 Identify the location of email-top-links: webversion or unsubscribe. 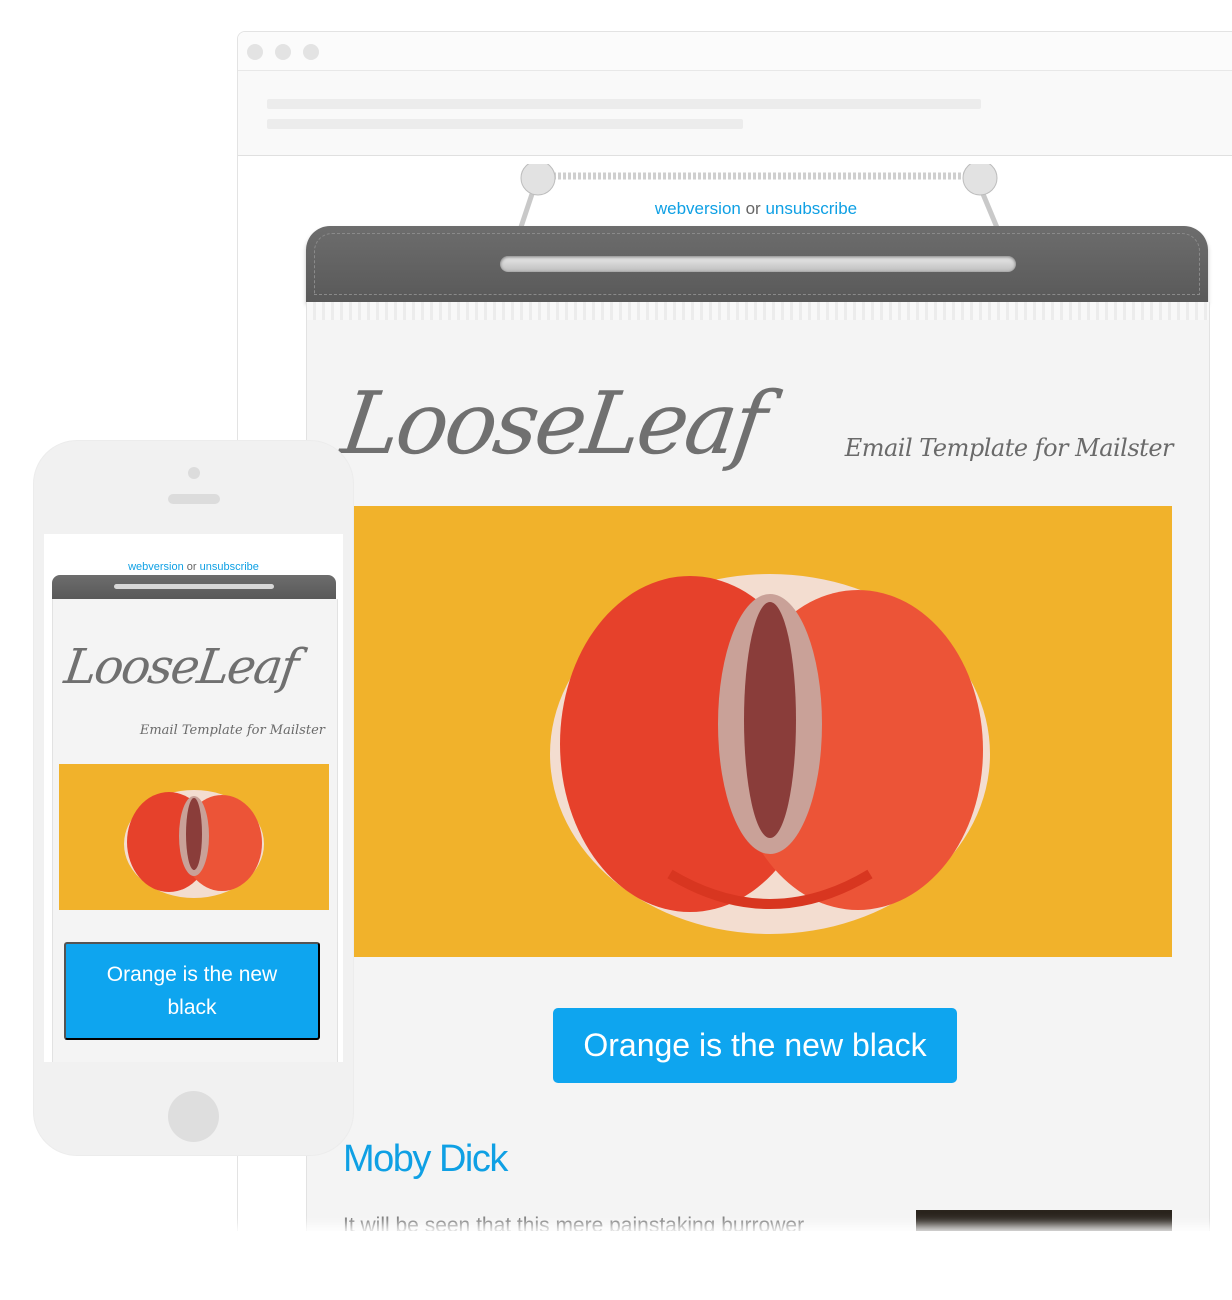
(756, 209).